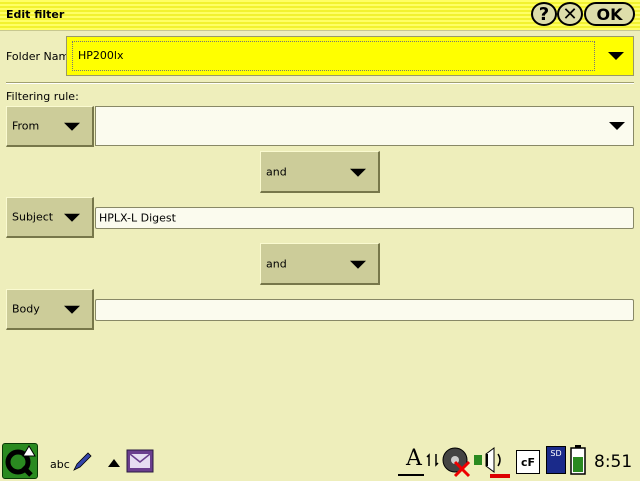 This screenshot has height=481, width=640. I want to click on clock: 8:51, so click(613, 462).